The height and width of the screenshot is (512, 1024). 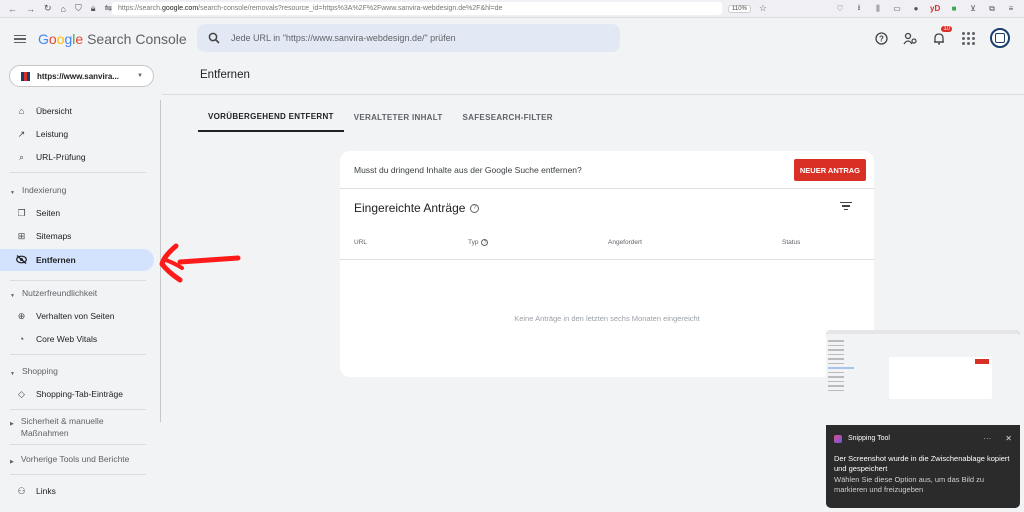 What do you see at coordinates (77, 491) in the screenshot?
I see `sidebar-item-links: ⚇ Links` at bounding box center [77, 491].